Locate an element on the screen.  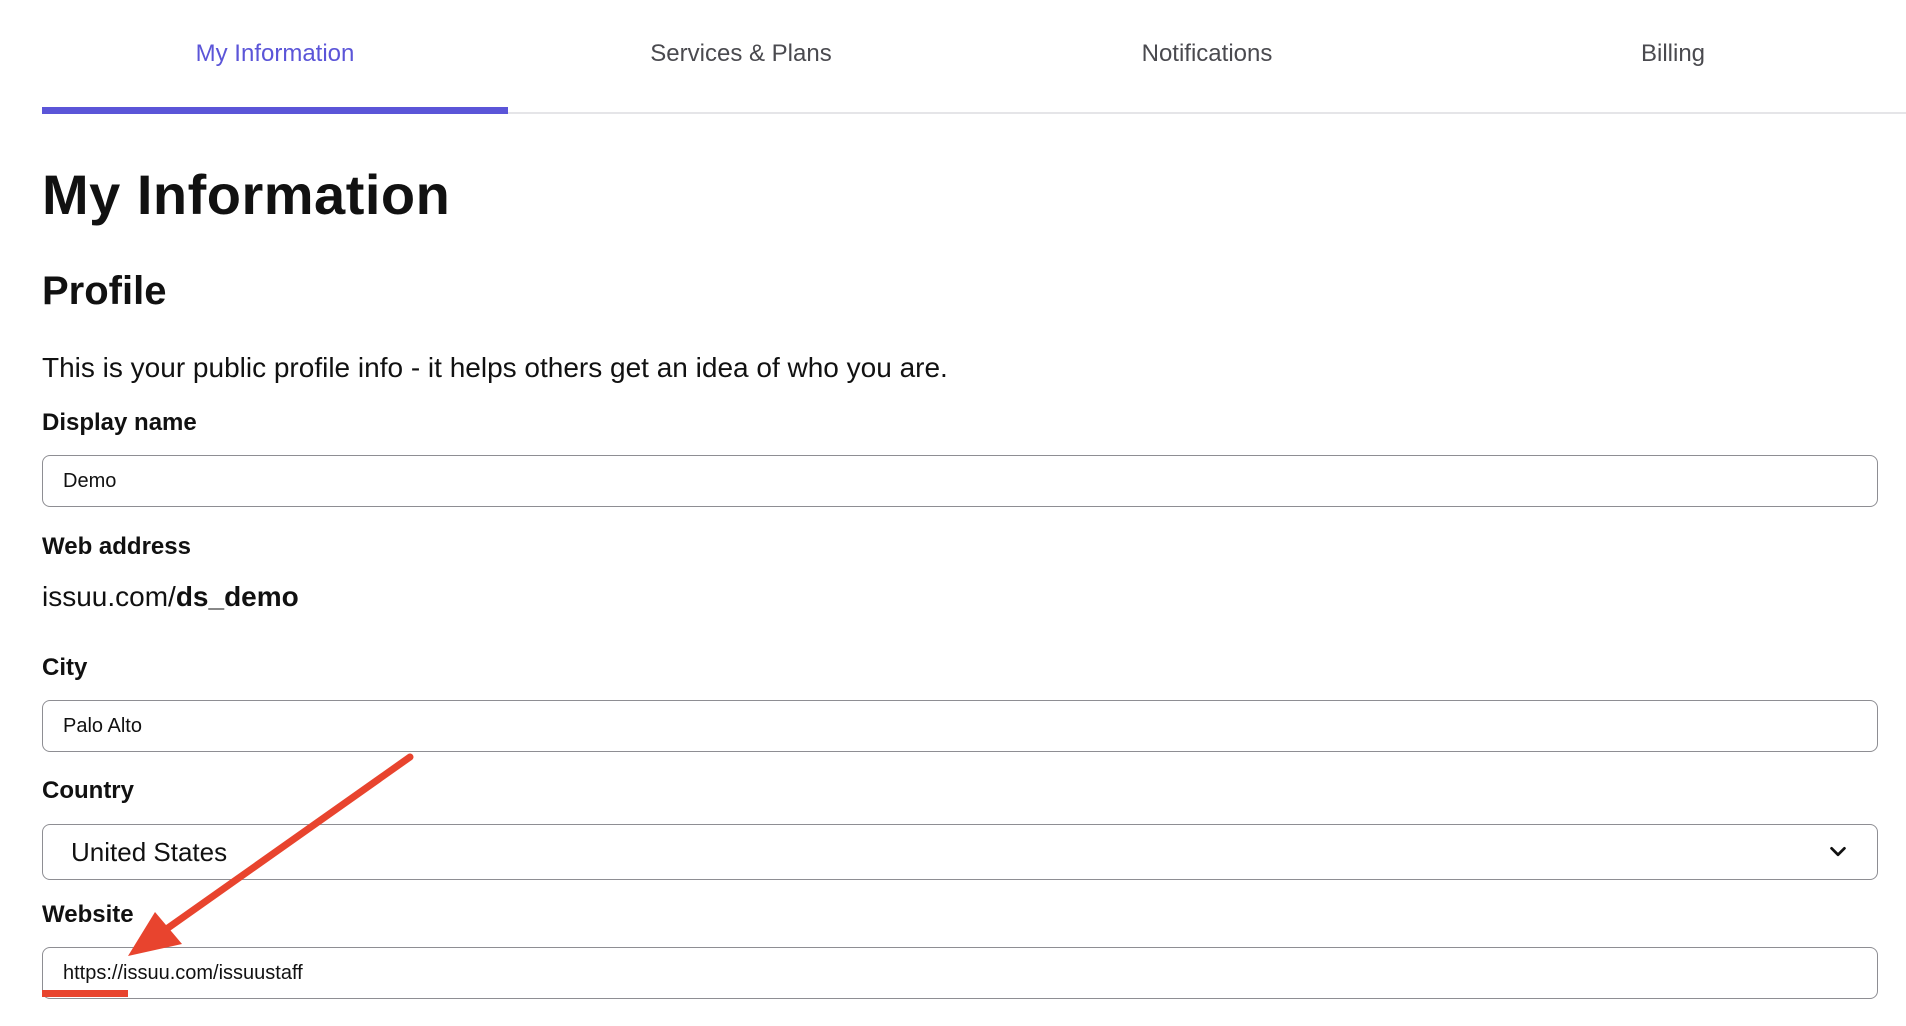
tab-label: Services & Plans is located at coordinates (741, 53).